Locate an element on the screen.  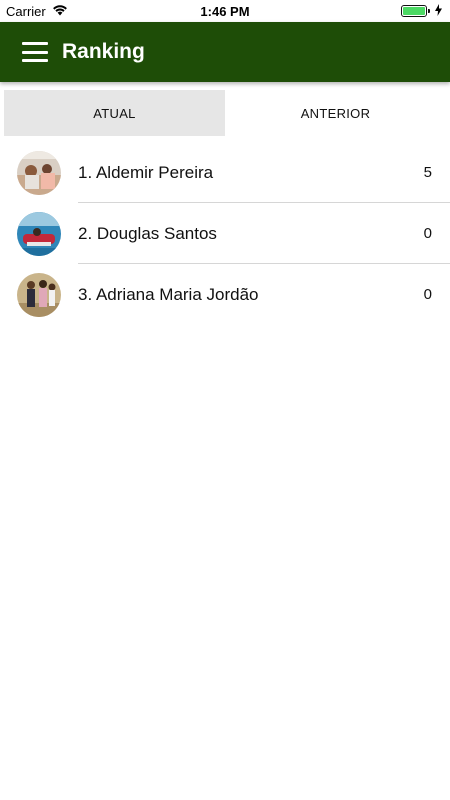
list-item: 2. Douglas Santos 0 is located at coordinates (225, 233).